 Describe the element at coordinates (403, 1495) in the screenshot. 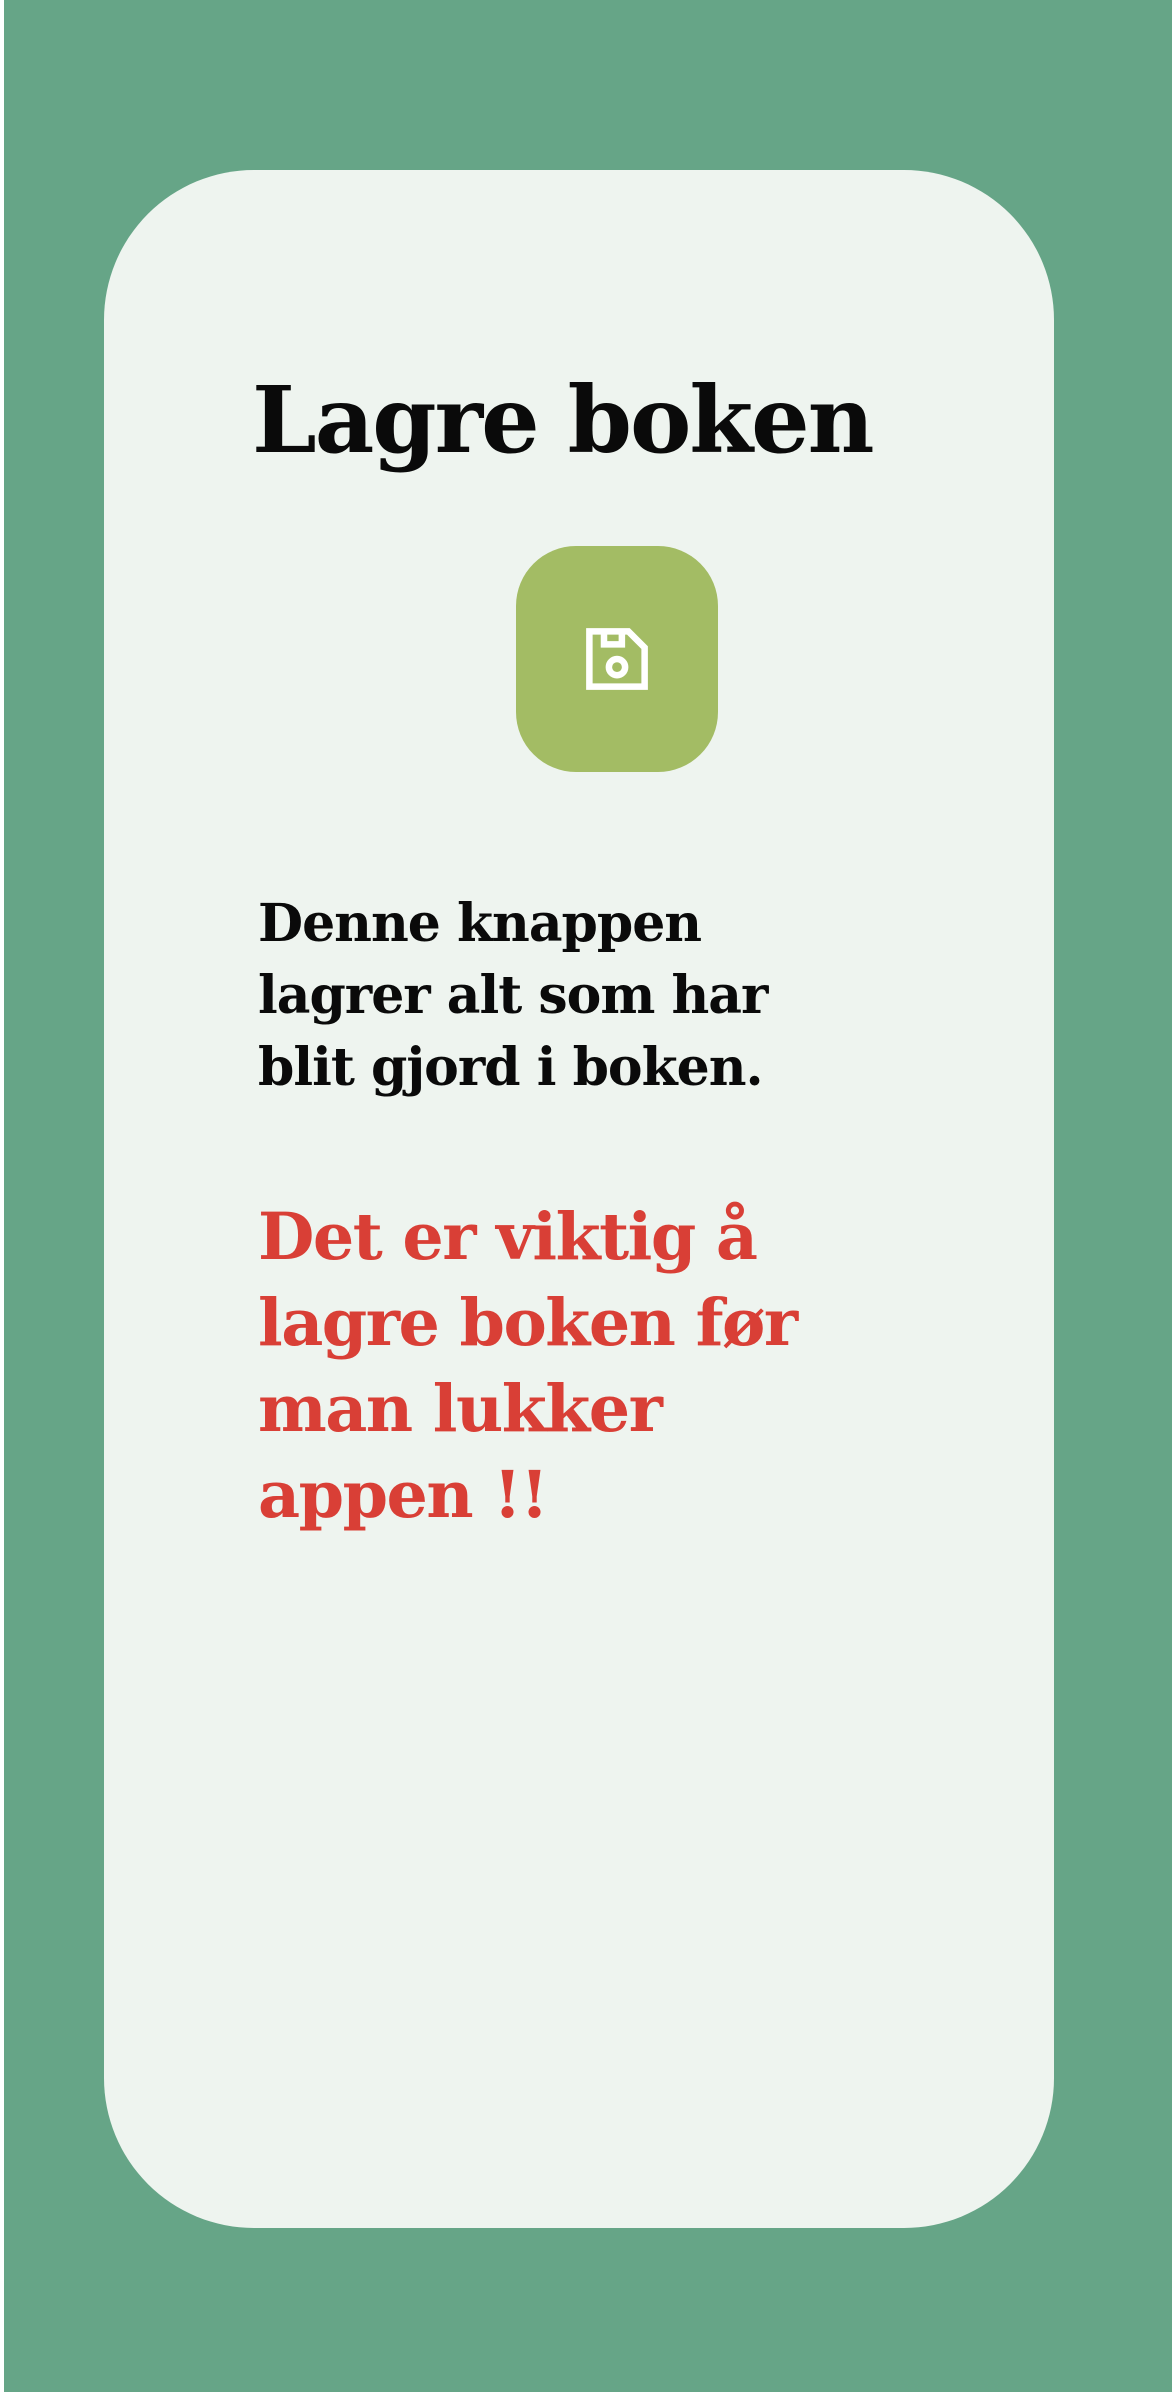

I see `warning-line: appen !!` at that location.